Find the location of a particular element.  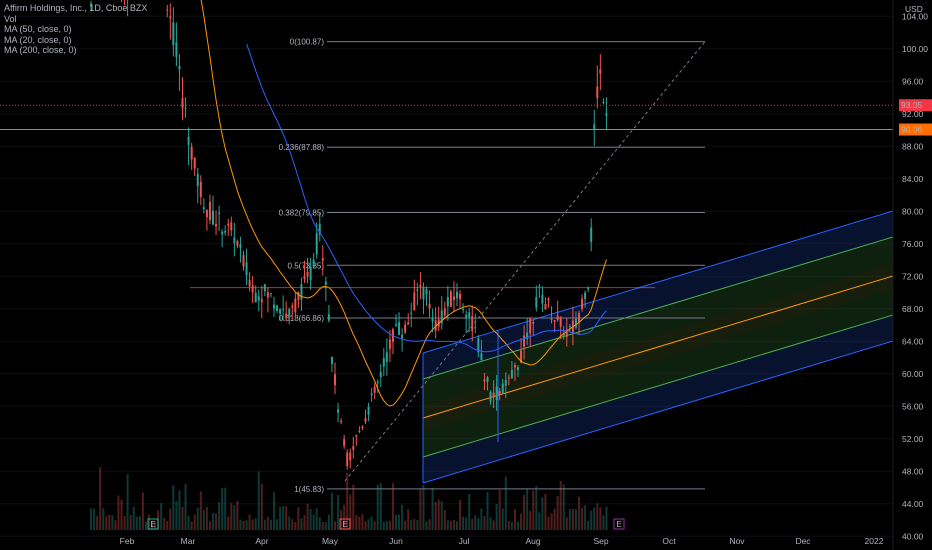

legend-ma200: MA (200, close, 0) is located at coordinates (75, 50).